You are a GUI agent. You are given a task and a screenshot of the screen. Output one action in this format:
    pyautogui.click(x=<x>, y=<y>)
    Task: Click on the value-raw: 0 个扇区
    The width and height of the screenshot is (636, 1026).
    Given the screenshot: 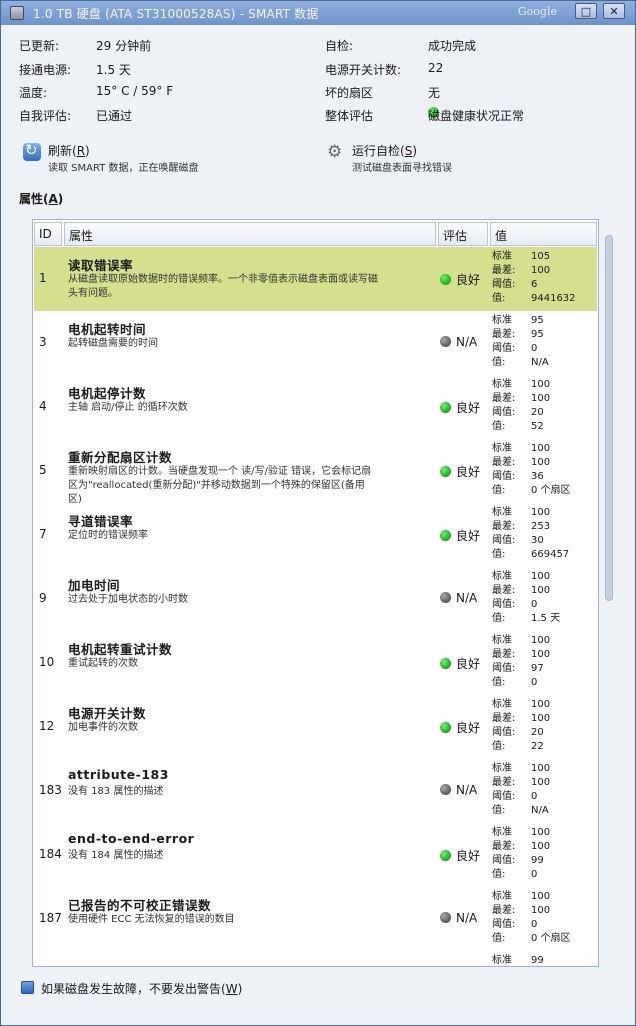 What is the action you would take?
    pyautogui.click(x=551, y=938)
    